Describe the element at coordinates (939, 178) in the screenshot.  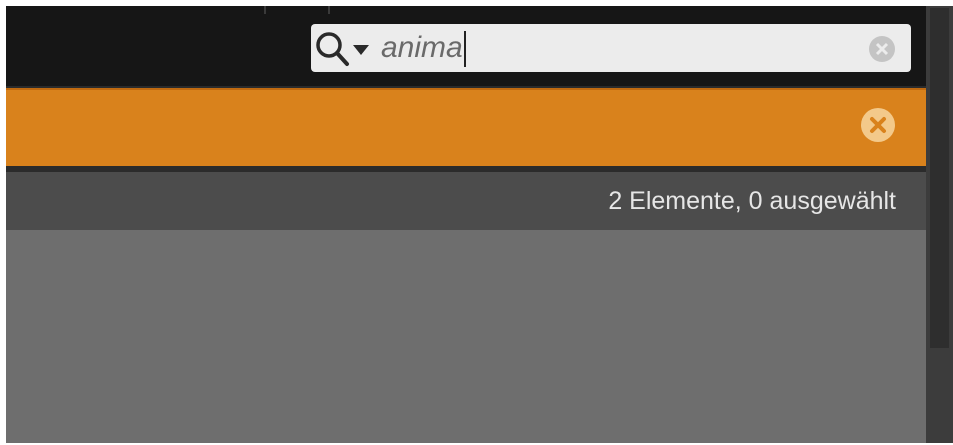
I see `scrollbar-thumb` at that location.